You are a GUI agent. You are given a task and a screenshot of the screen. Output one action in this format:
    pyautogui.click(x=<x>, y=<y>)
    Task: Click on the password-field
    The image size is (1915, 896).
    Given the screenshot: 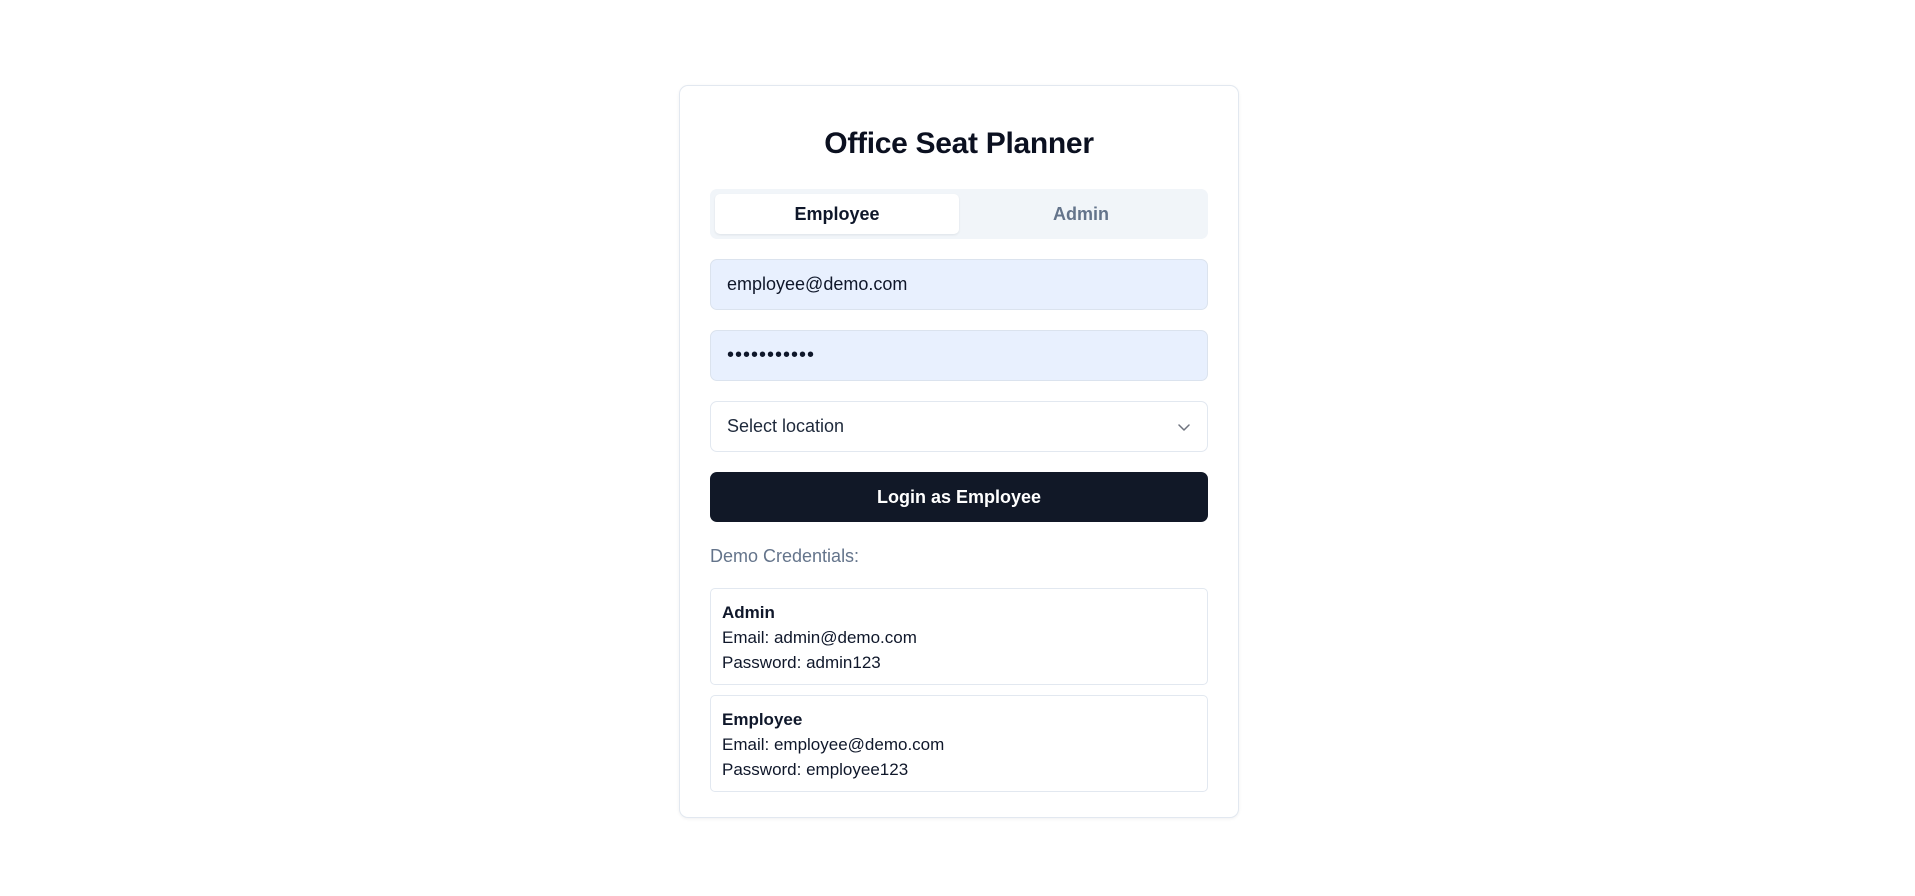 What is the action you would take?
    pyautogui.click(x=959, y=355)
    